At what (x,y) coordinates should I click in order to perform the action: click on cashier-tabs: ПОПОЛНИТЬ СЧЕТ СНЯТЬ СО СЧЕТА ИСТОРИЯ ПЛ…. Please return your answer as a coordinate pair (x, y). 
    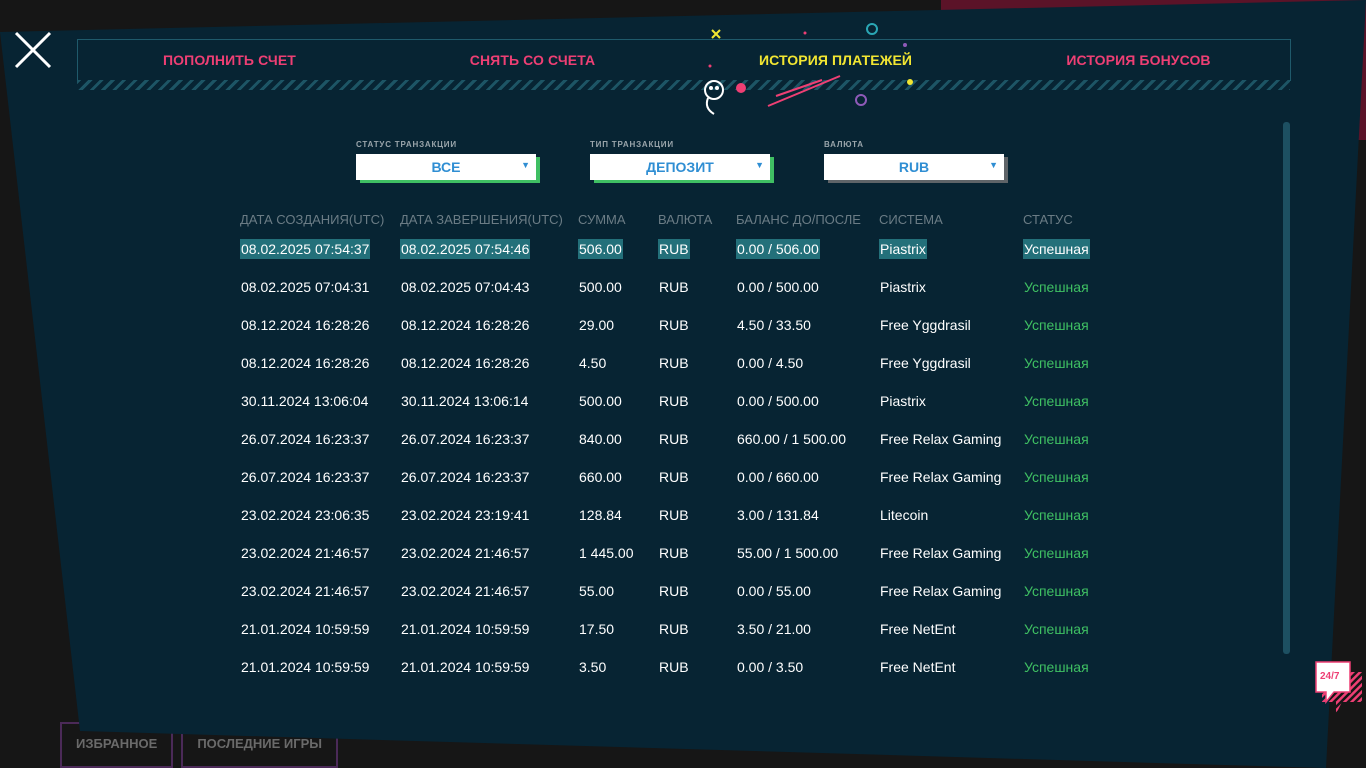
    Looking at the image, I should click on (684, 60).